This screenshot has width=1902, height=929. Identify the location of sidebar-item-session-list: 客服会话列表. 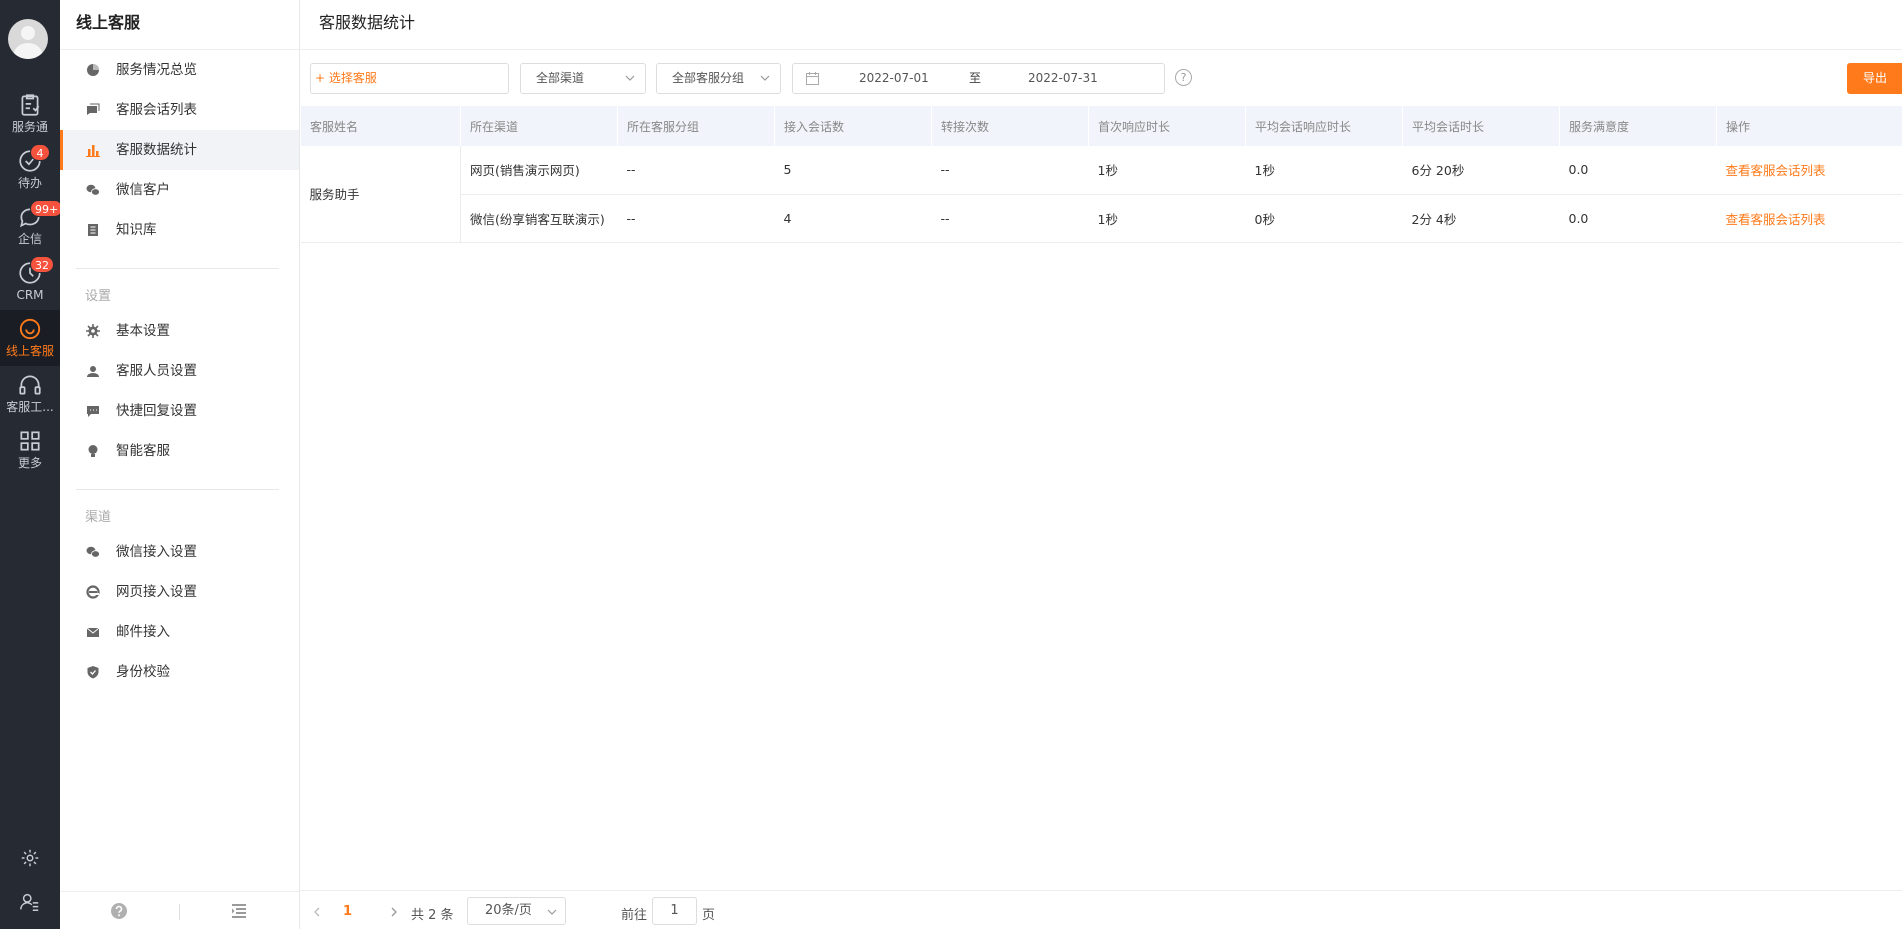
(179, 110).